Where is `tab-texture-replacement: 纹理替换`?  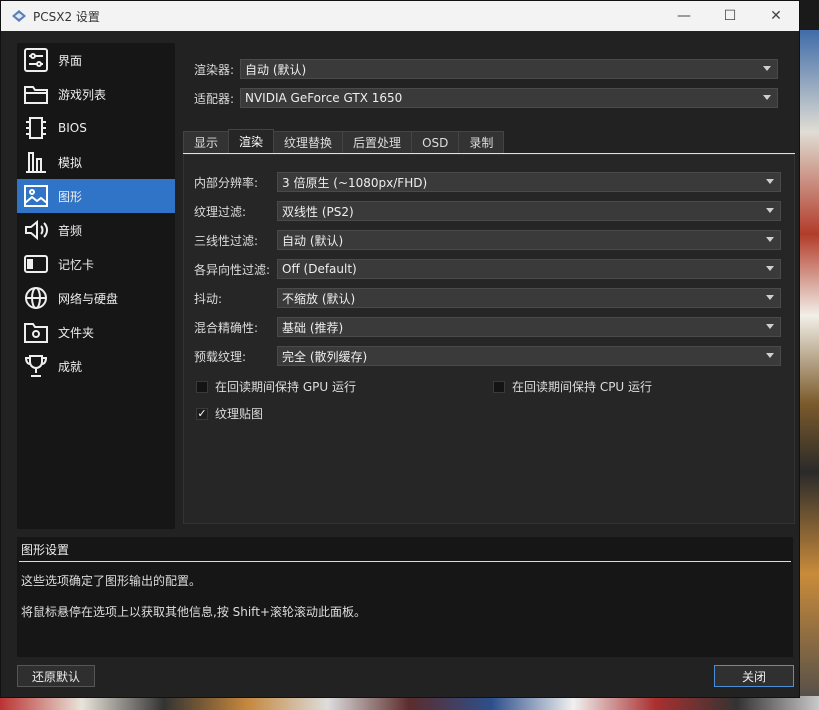 tab-texture-replacement: 纹理替换 is located at coordinates (308, 142).